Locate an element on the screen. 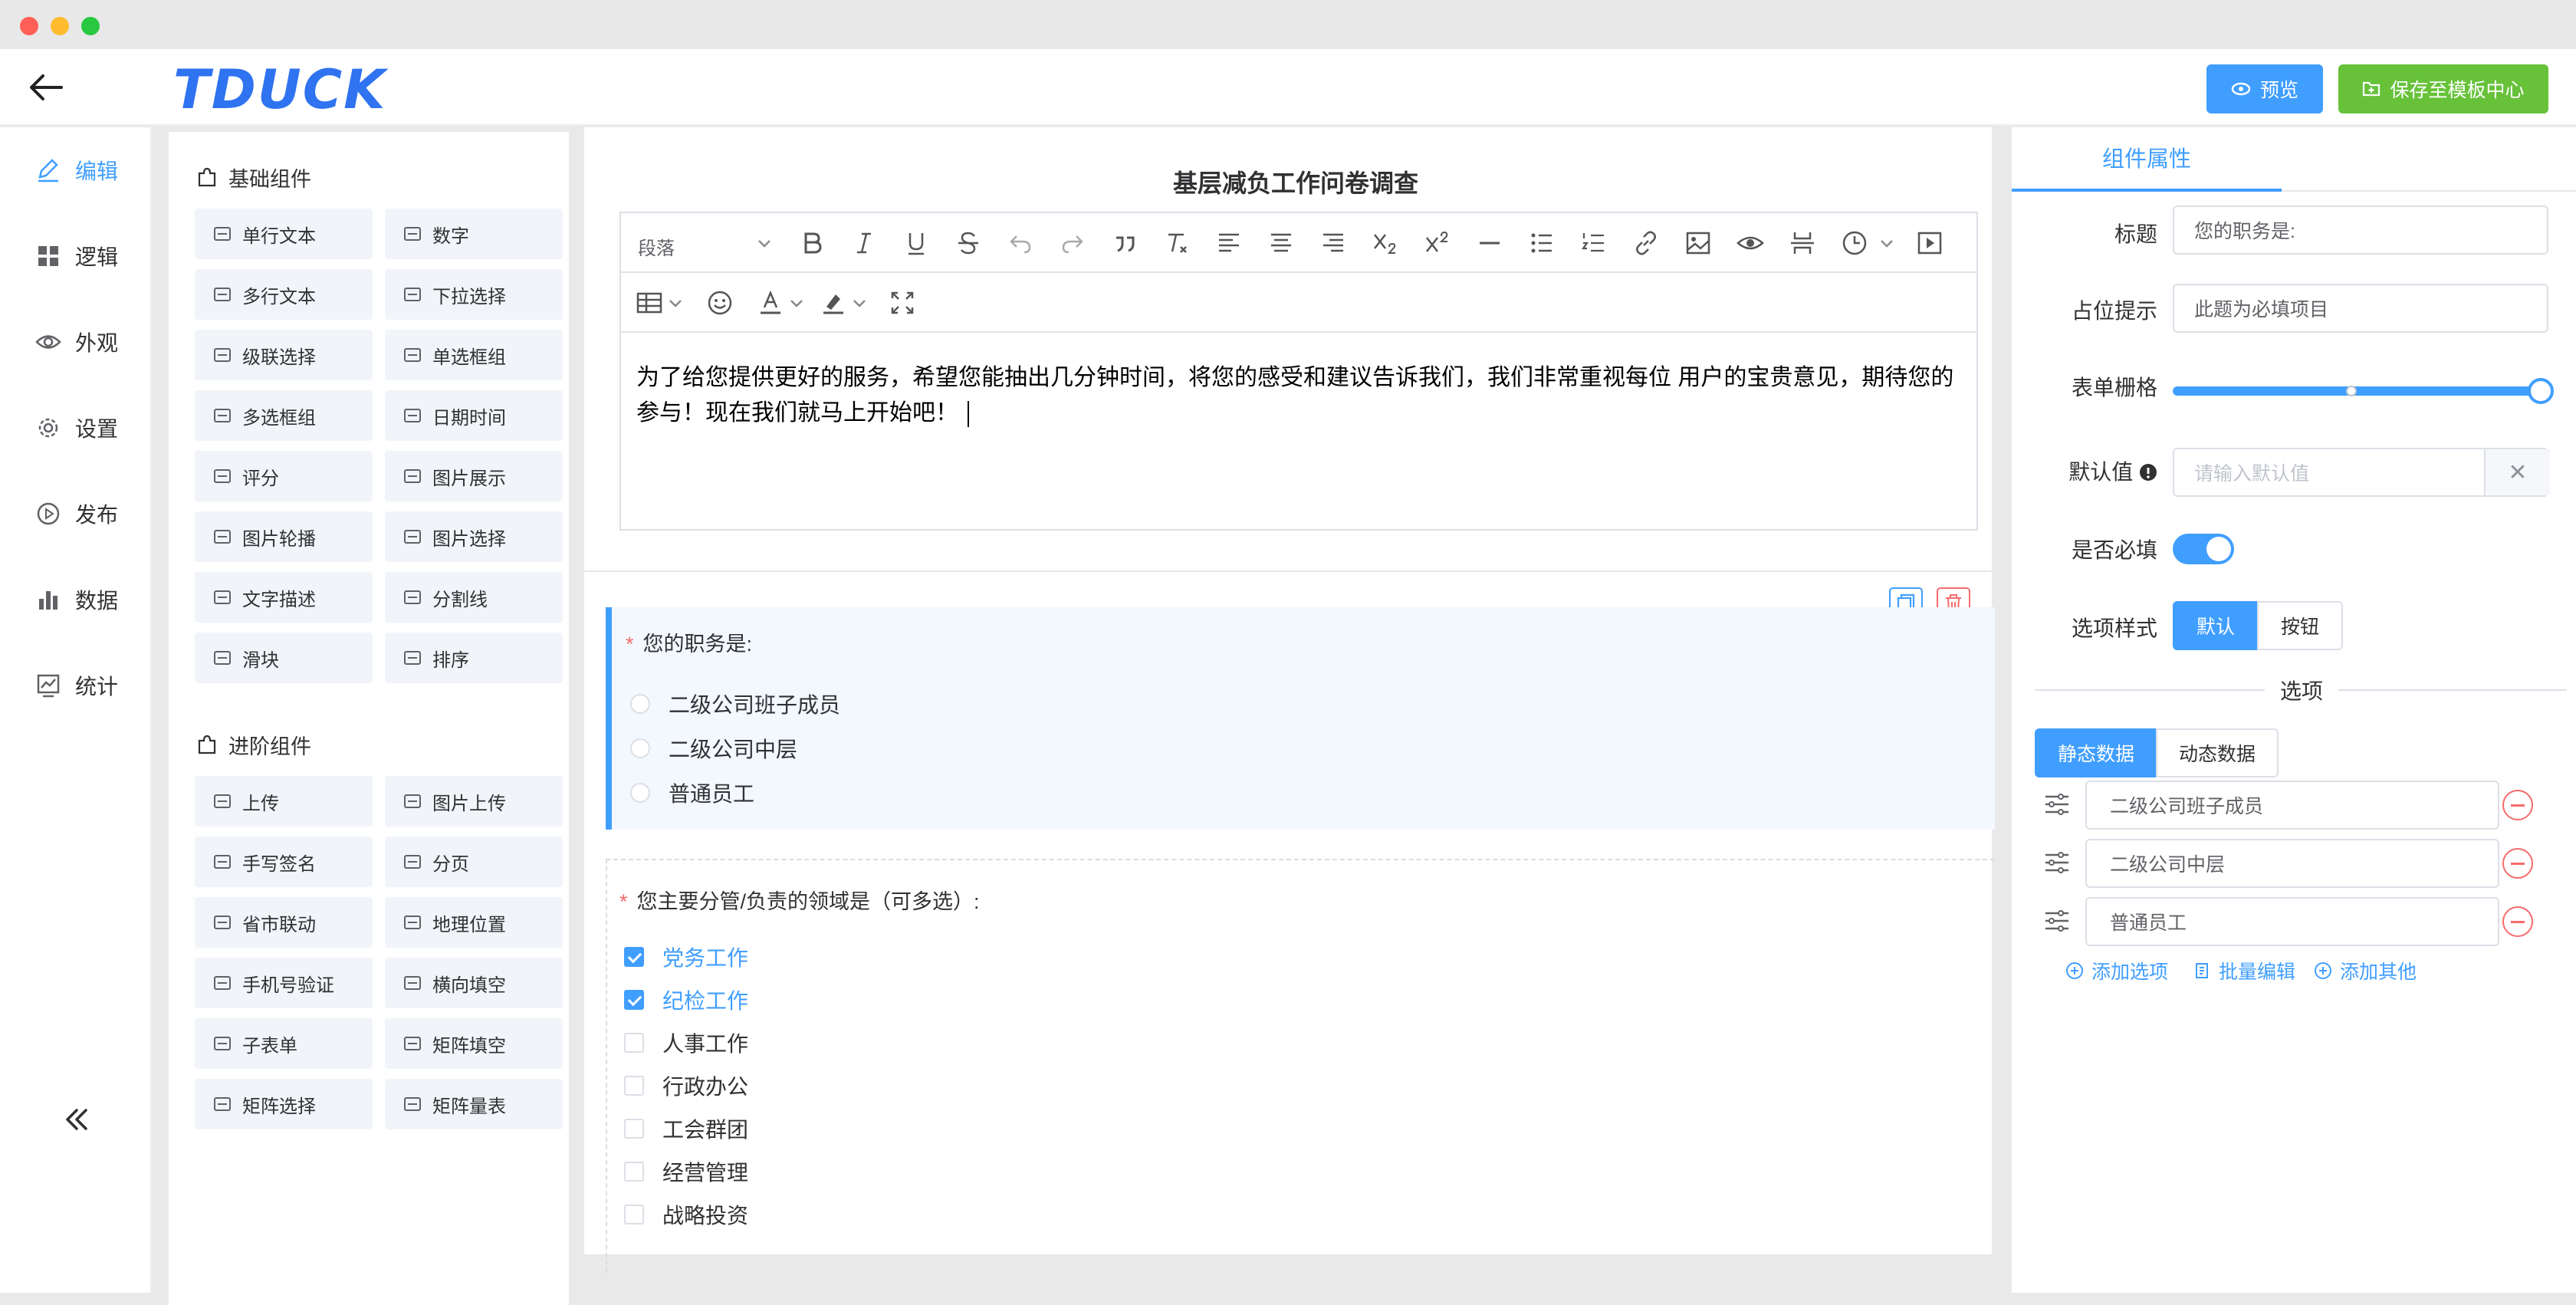 This screenshot has height=1305, width=2576. component-checkbox: 多选框组 is located at coordinates (284, 416).